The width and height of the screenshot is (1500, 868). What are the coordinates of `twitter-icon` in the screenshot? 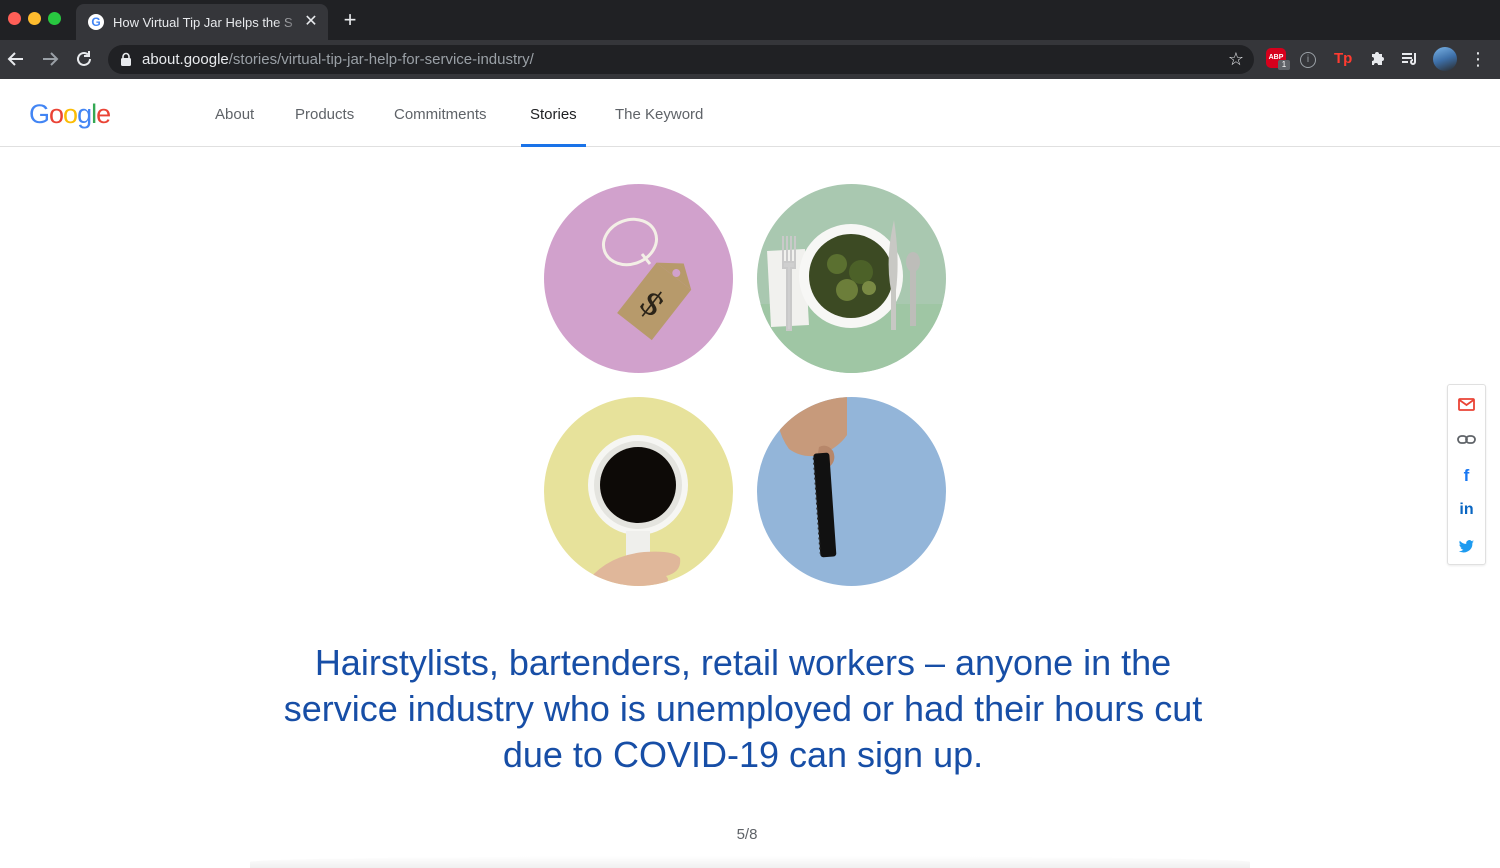 It's located at (1466, 545).